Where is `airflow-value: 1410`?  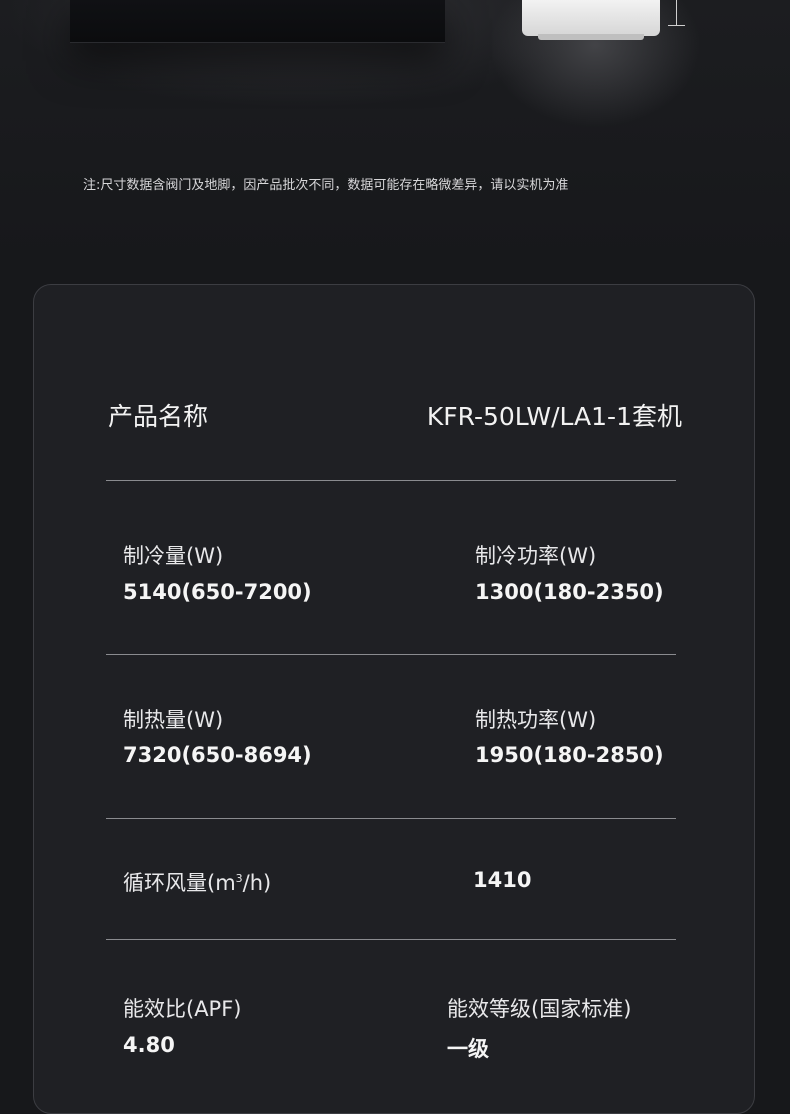 airflow-value: 1410 is located at coordinates (502, 880).